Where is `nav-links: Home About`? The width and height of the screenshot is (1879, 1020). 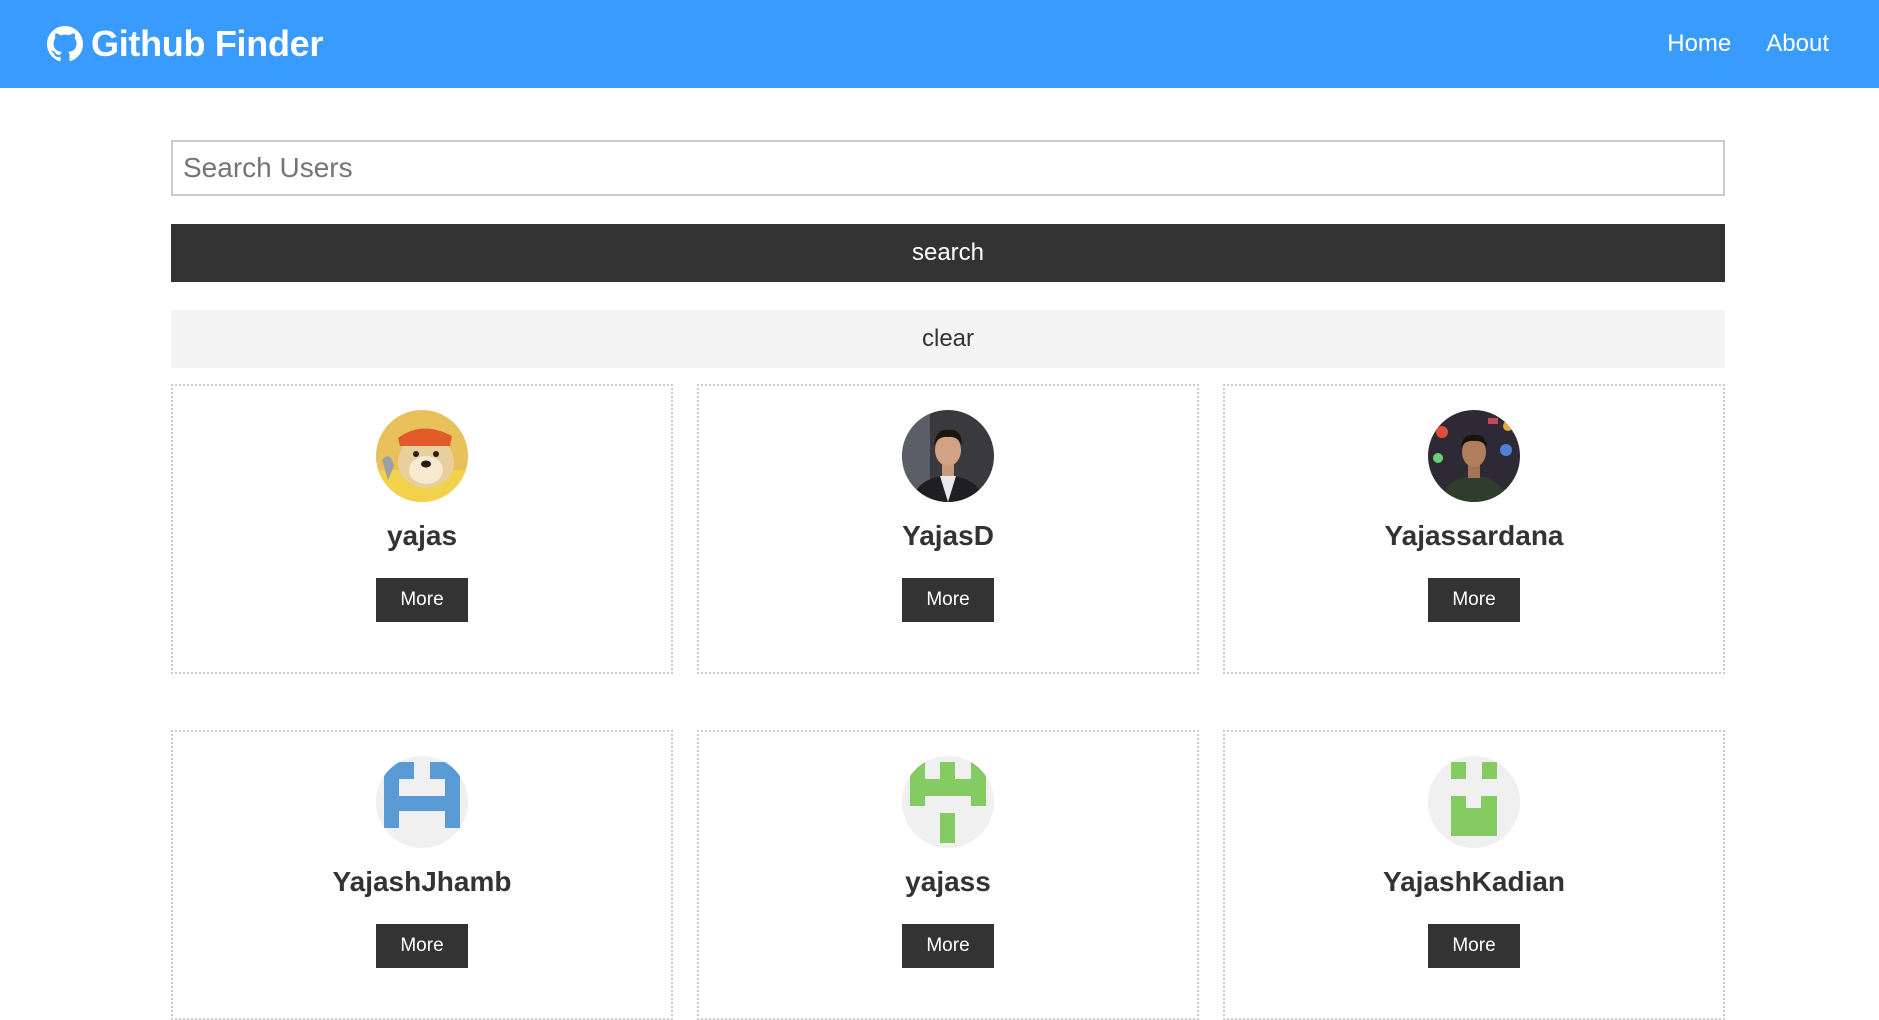 nav-links: Home About is located at coordinates (1748, 44).